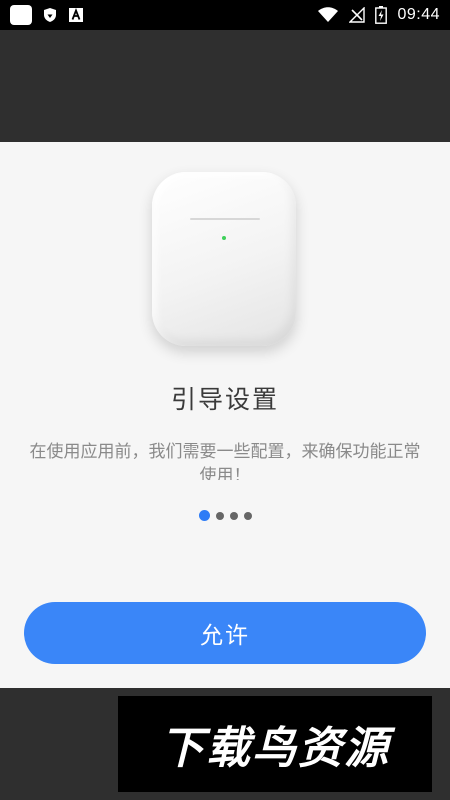  Describe the element at coordinates (204, 515) in the screenshot. I see `page-dot-active` at that location.